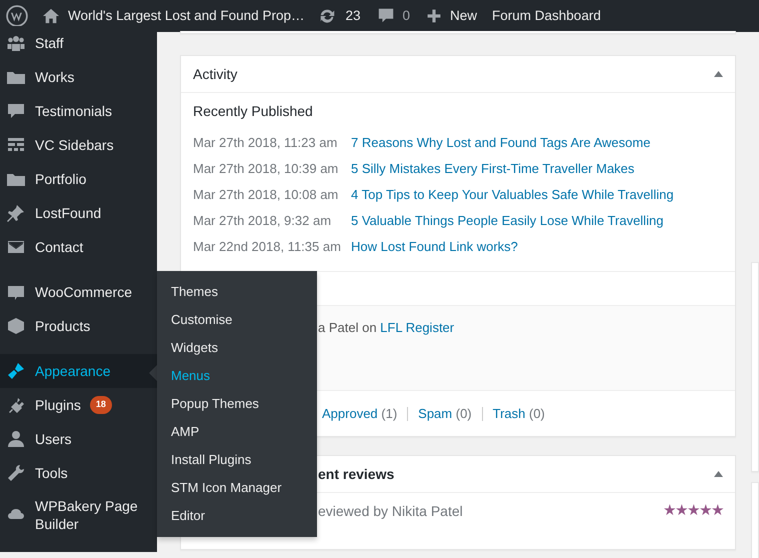  What do you see at coordinates (492, 172) in the screenshot?
I see `post-link: 5 Silly Mistakes Every First-Time Traveller Makes` at bounding box center [492, 172].